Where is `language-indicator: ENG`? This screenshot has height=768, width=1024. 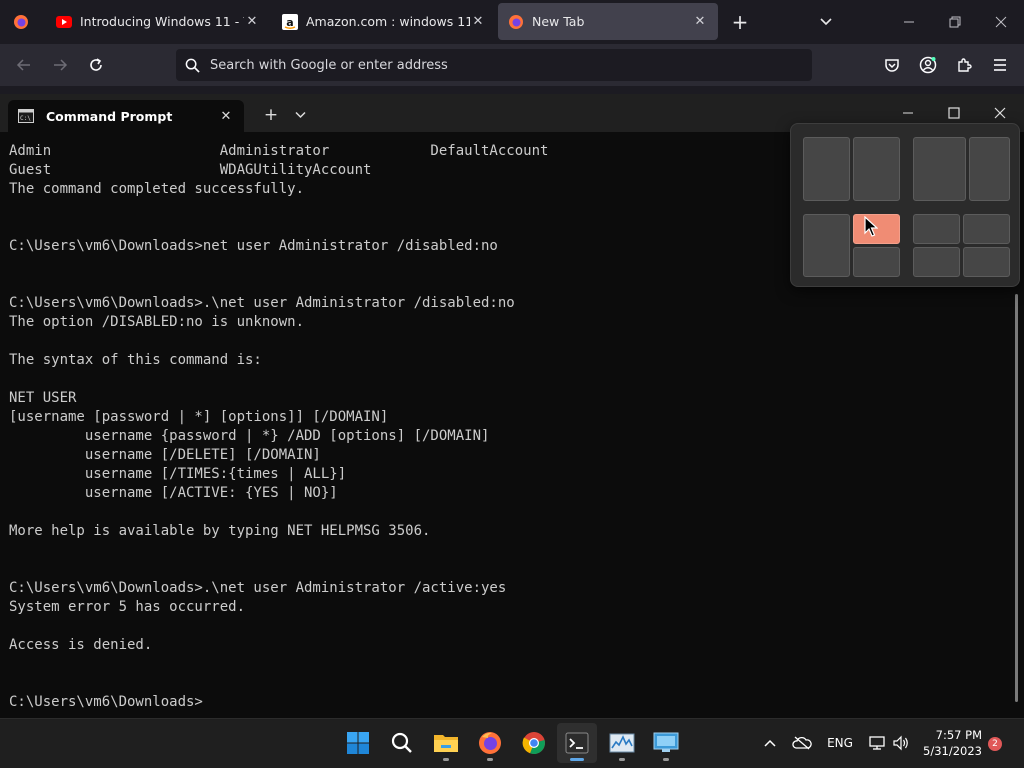
language-indicator: ENG is located at coordinates (840, 743).